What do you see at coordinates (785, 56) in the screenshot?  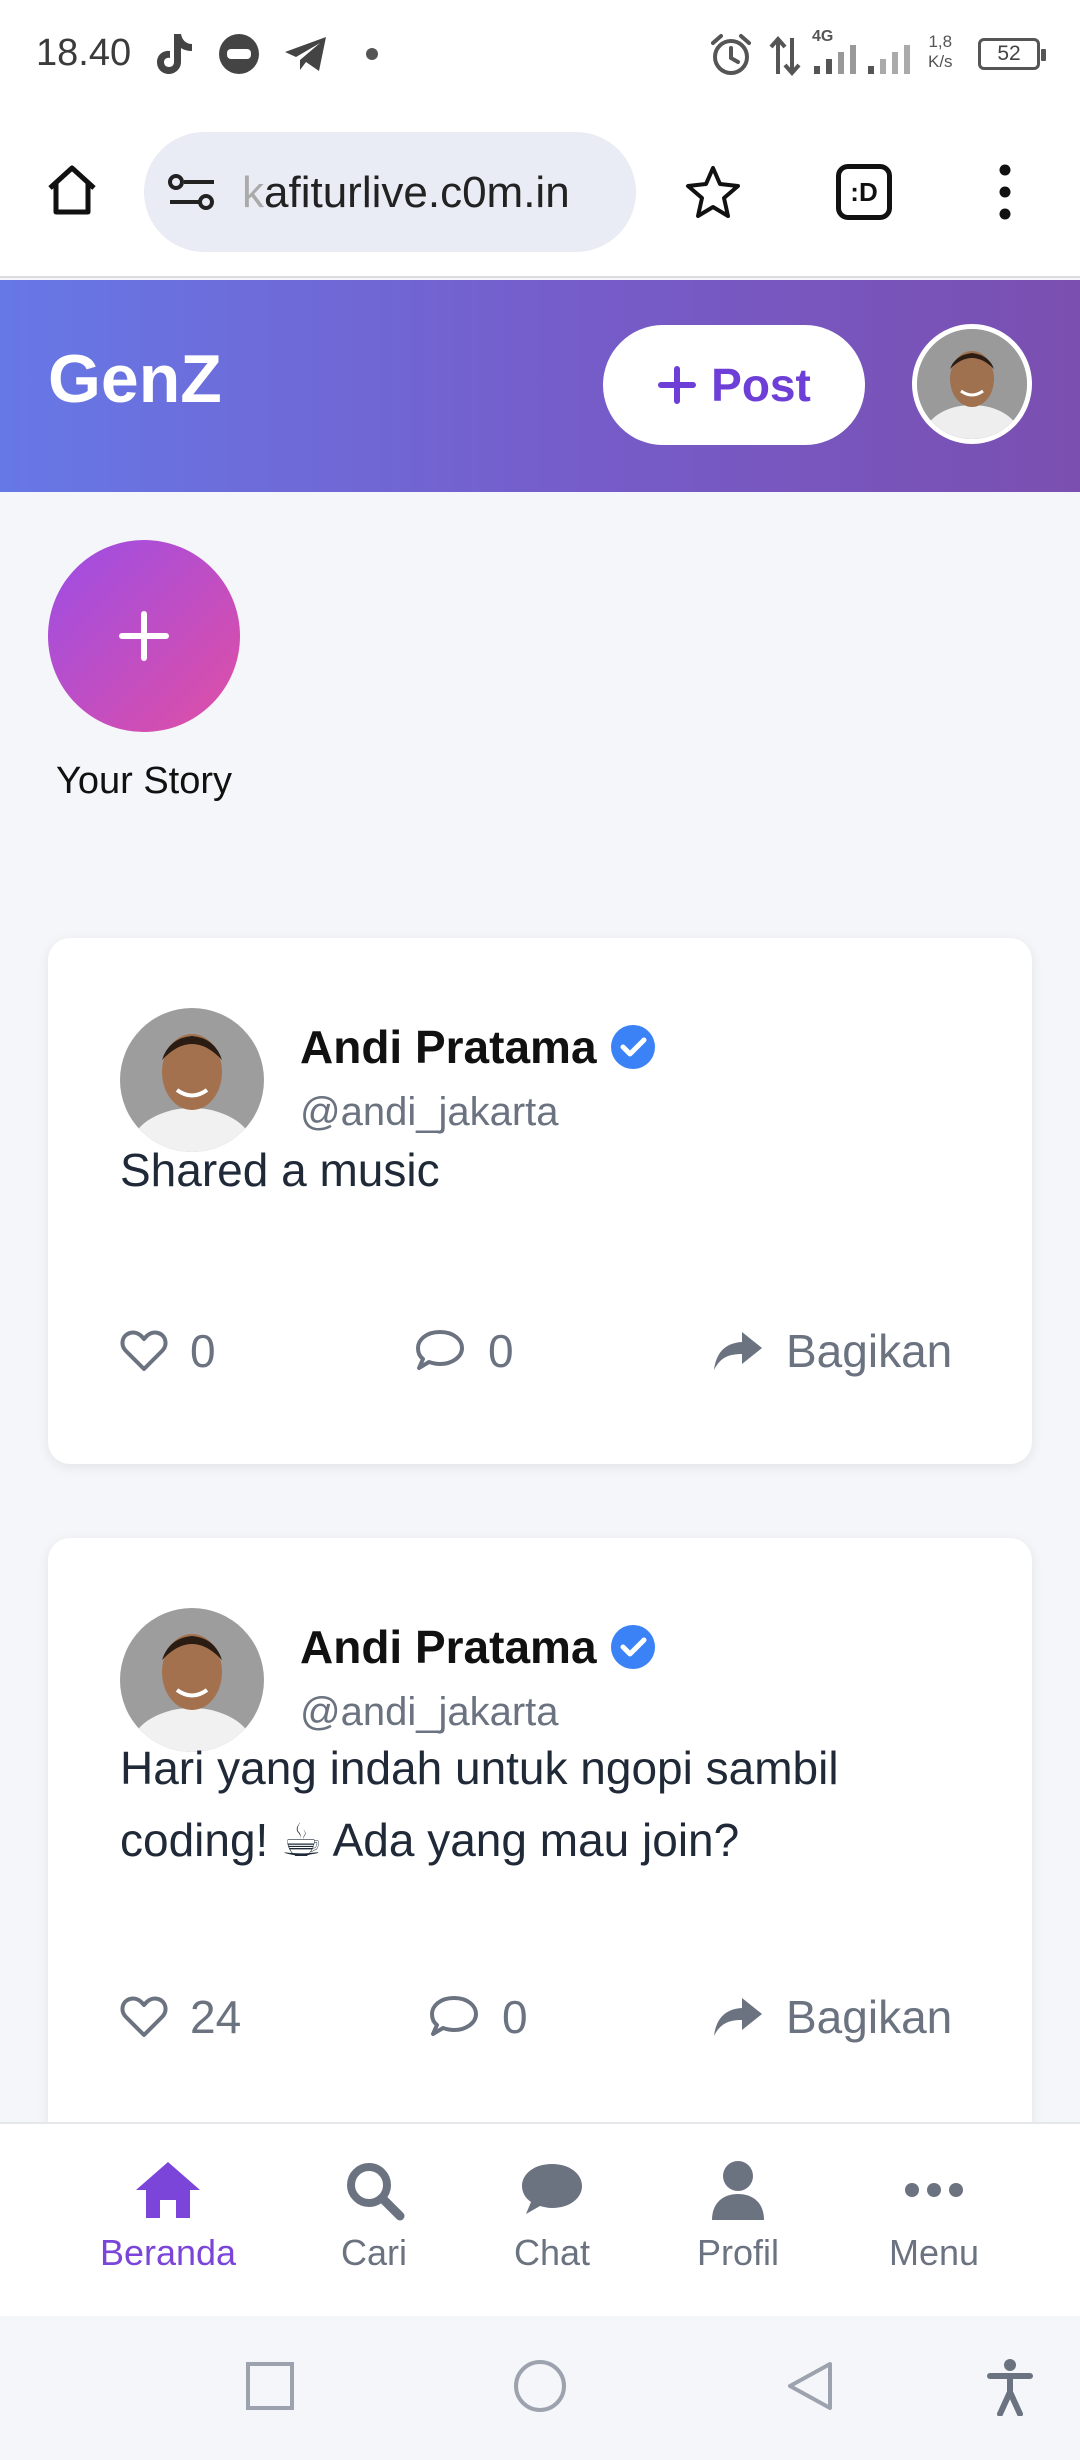 I see `data-transfer-icon` at bounding box center [785, 56].